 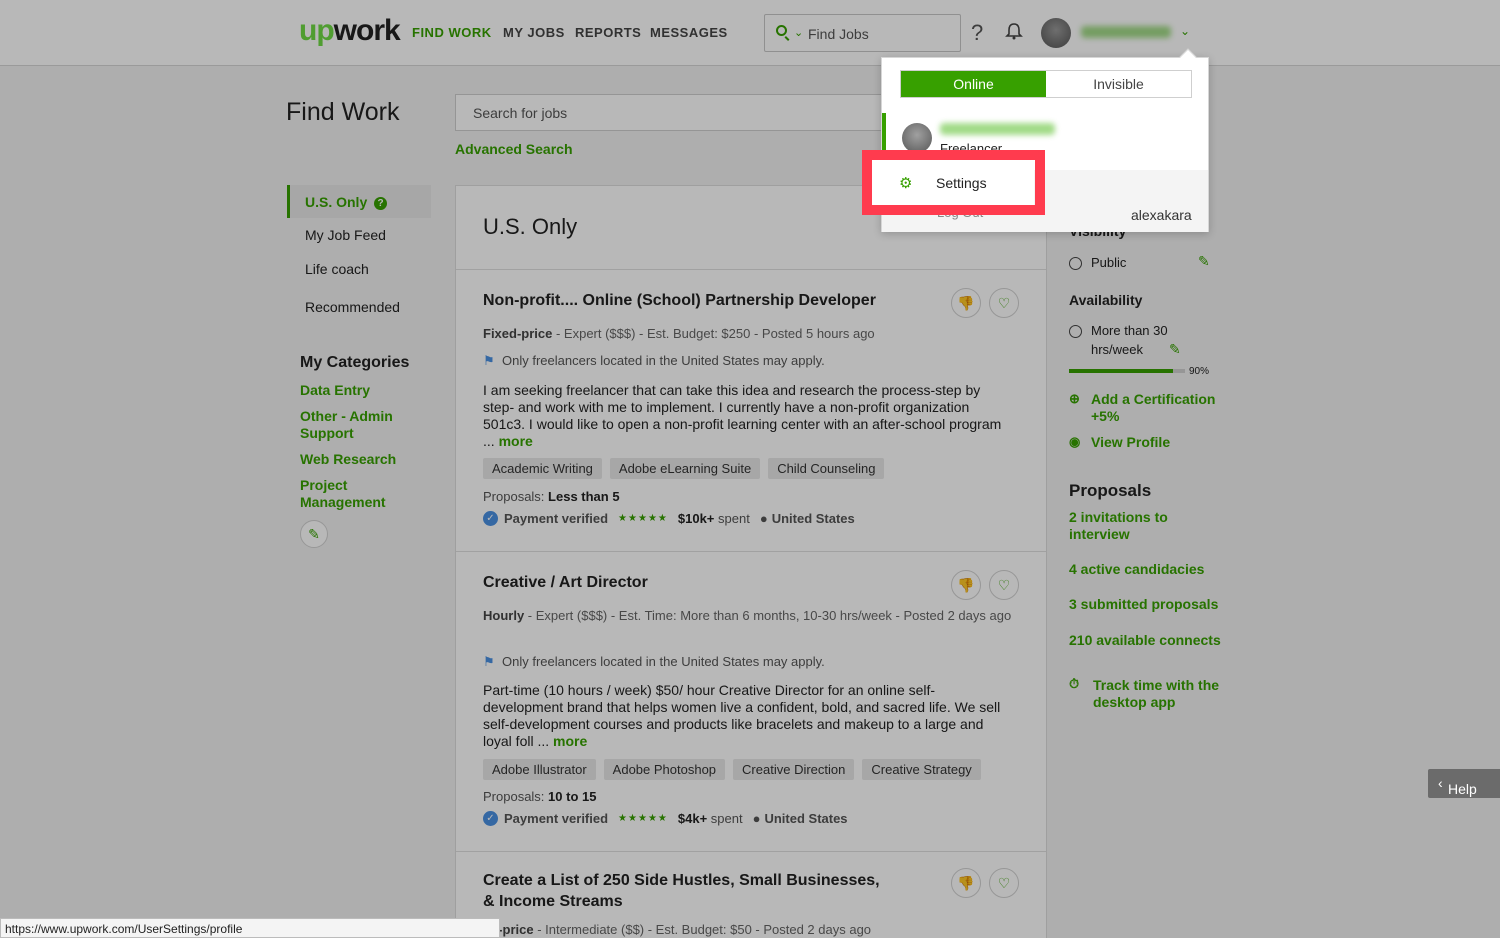 I want to click on help-label: ‹ Help, so click(x=1457, y=786).